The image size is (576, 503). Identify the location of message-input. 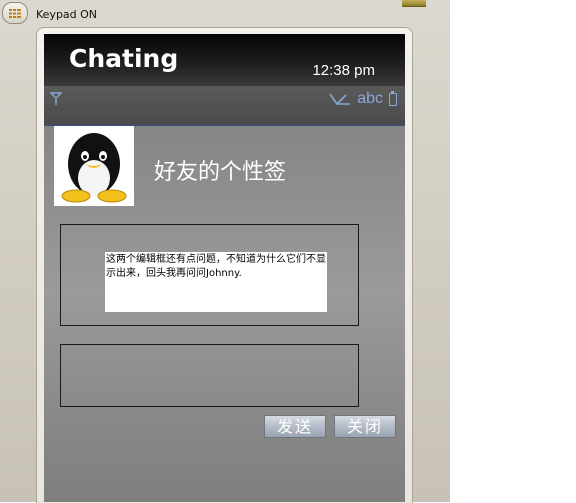
(209, 375).